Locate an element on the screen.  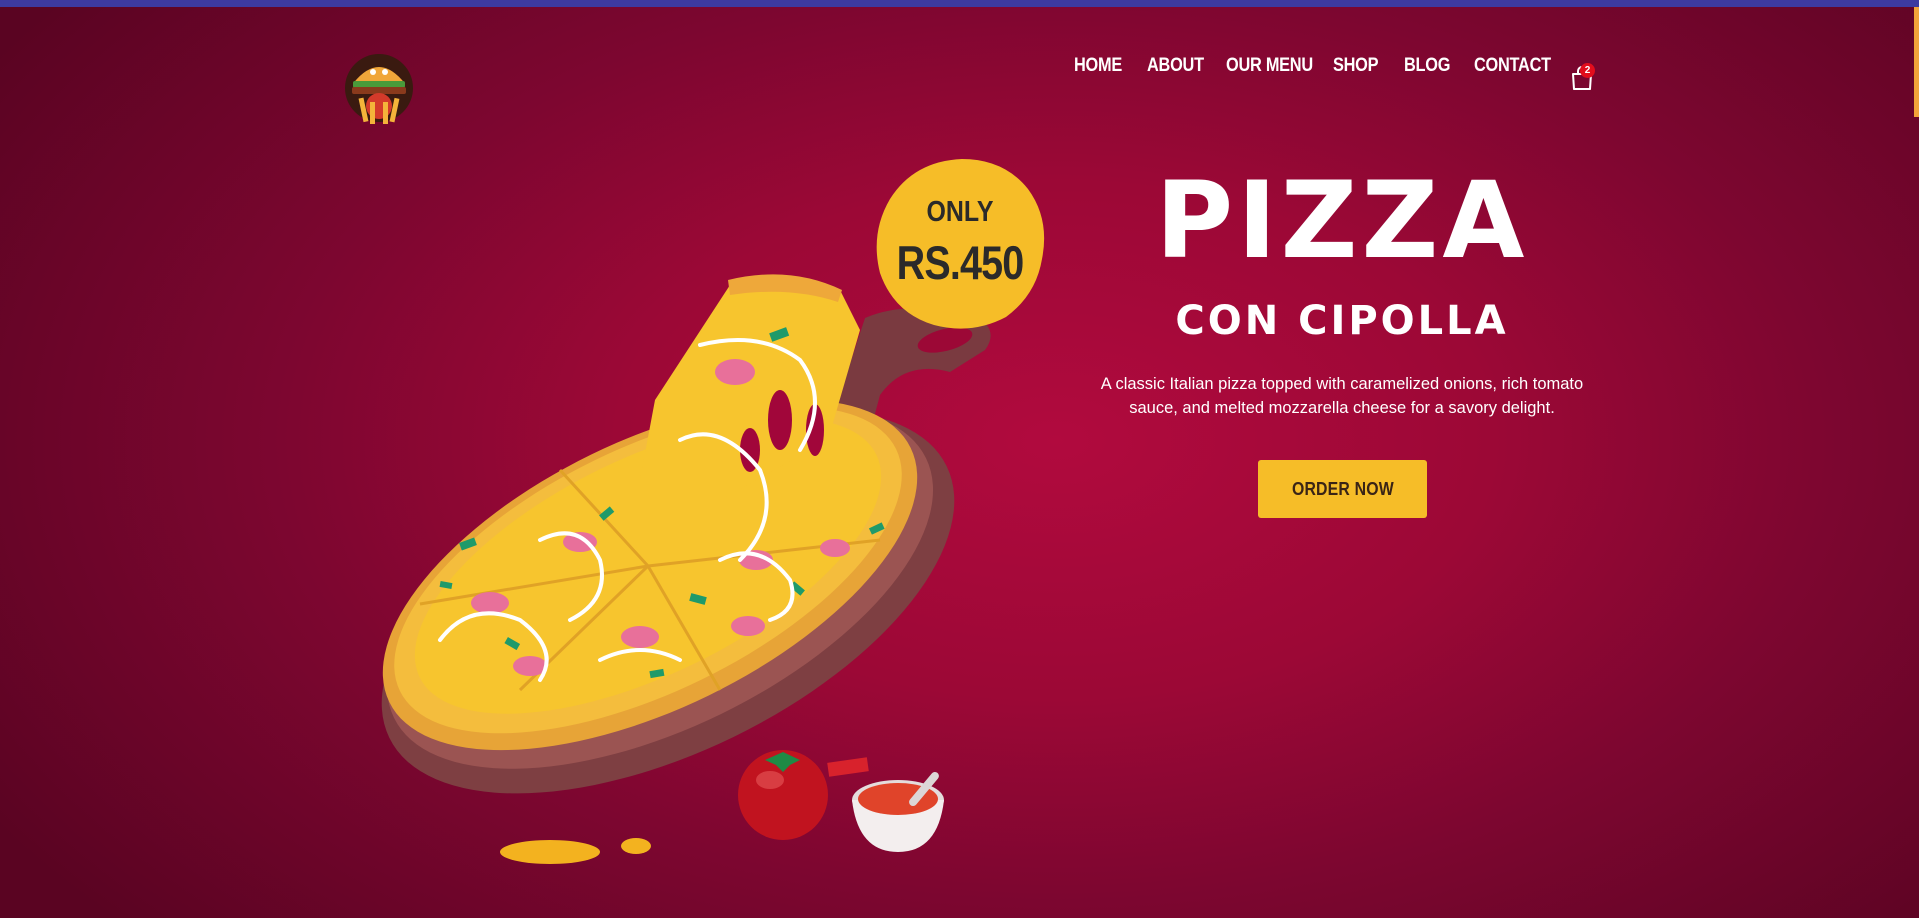
badge-price: RS.450 is located at coordinates (960, 262).